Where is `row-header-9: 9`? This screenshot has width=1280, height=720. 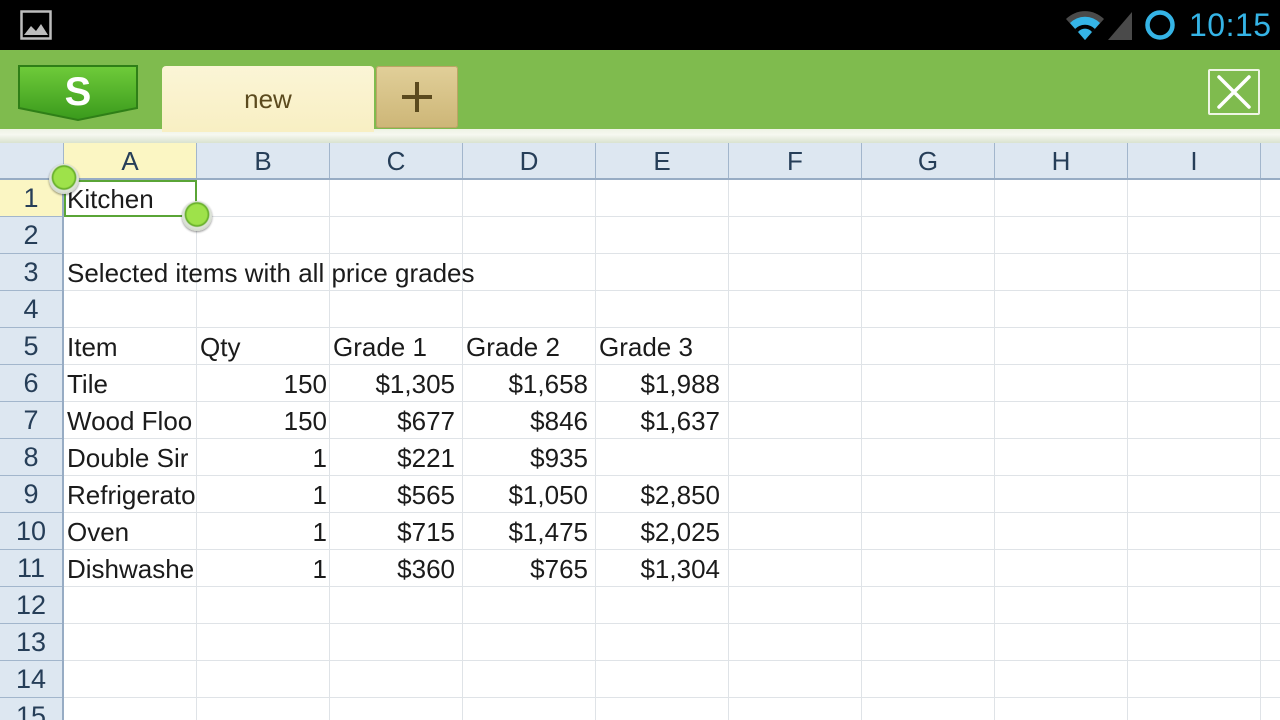 row-header-9: 9 is located at coordinates (31, 494).